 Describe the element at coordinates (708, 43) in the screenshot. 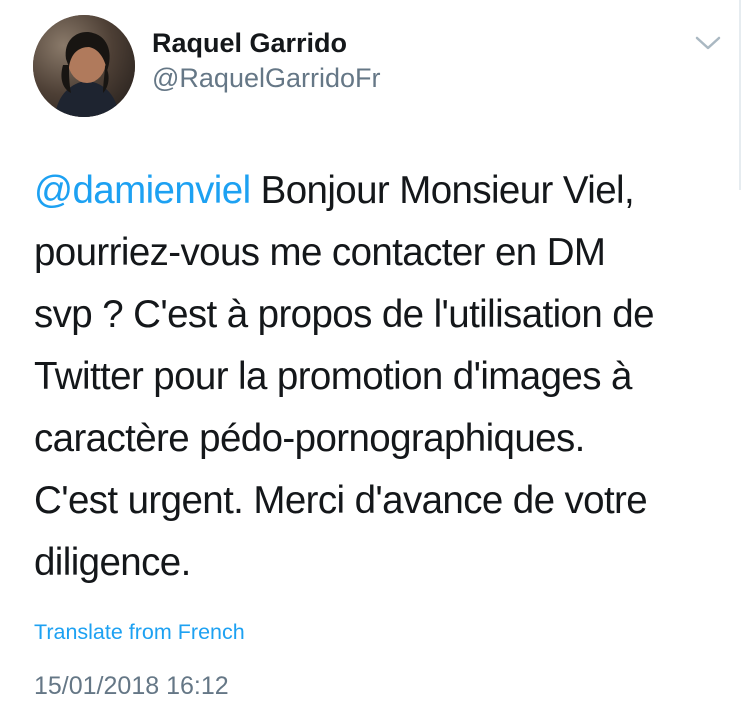

I see `chevron-down-icon` at that location.